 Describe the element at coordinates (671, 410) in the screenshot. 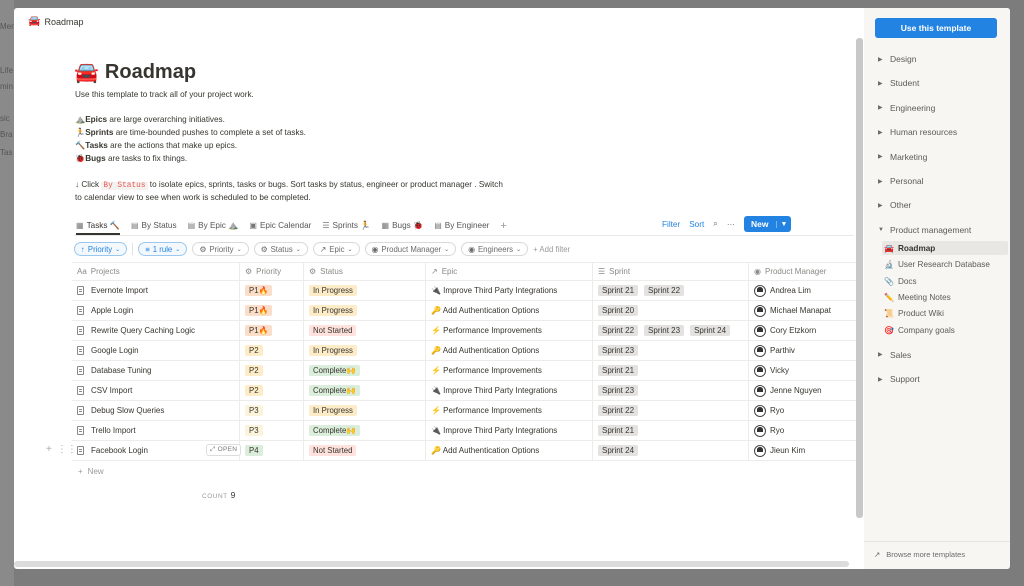

I see `sprint-cell: Sprint 22` at that location.